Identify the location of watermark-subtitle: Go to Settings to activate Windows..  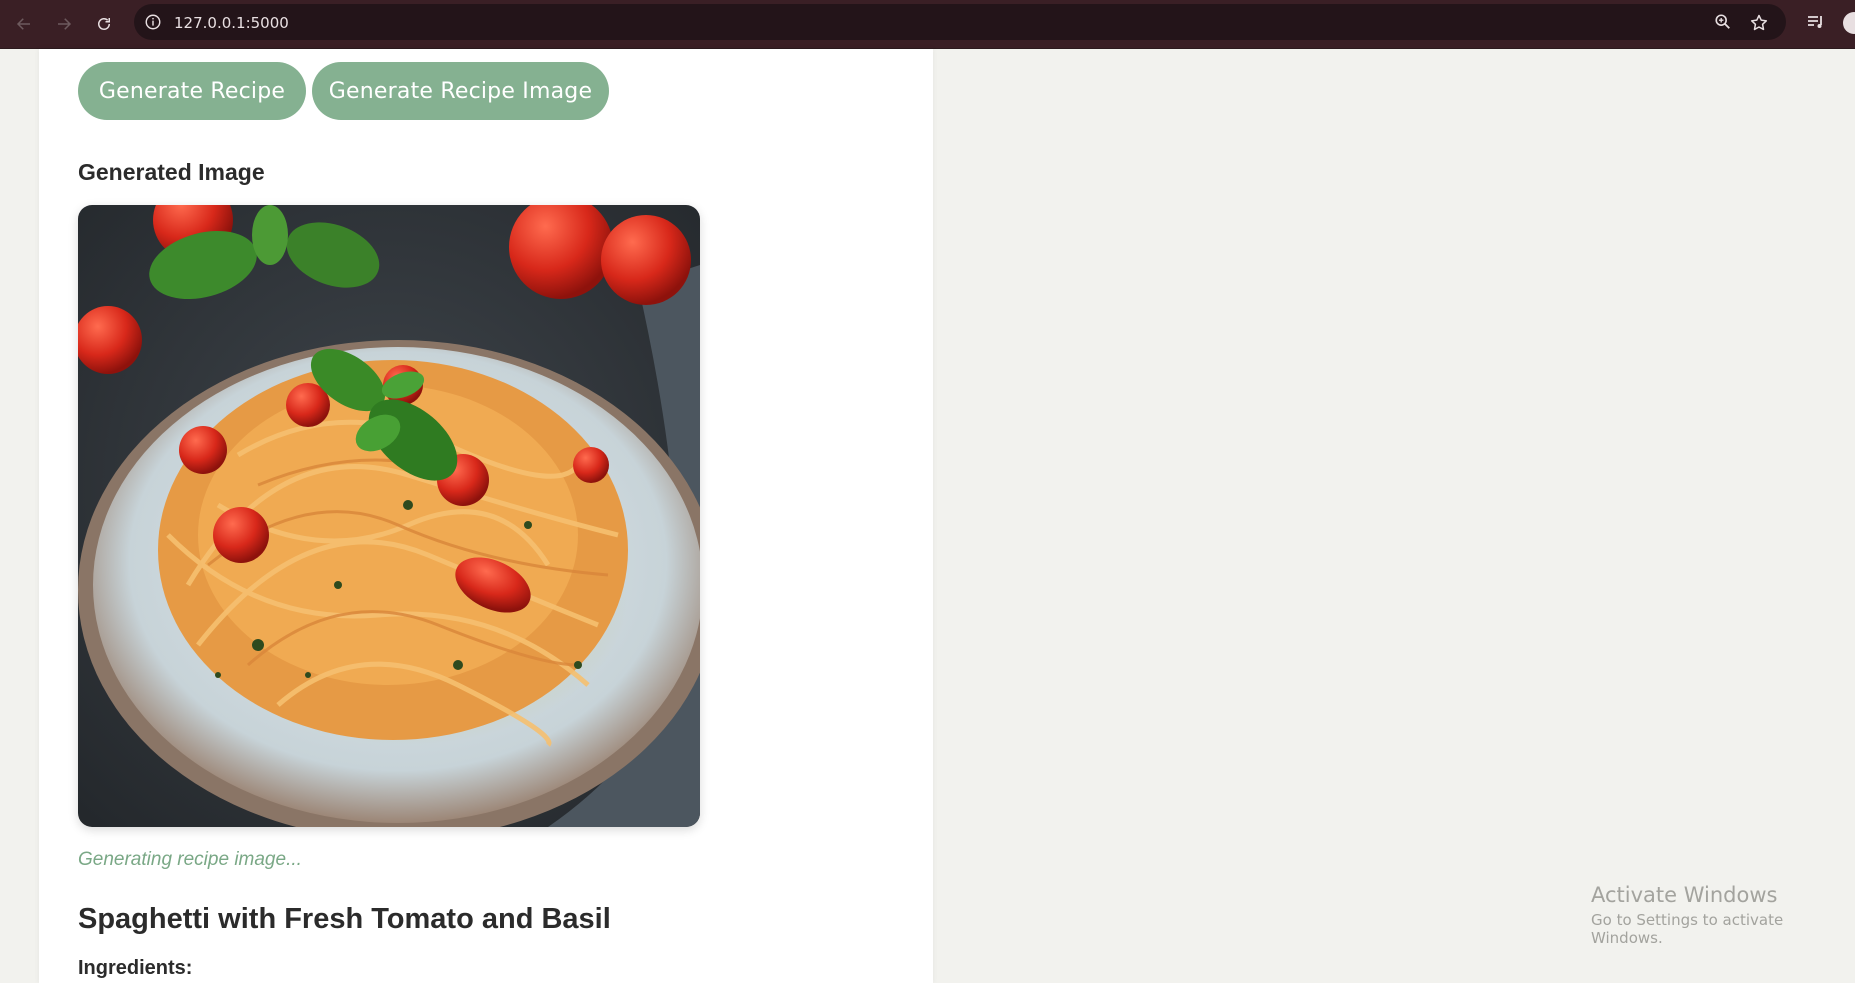
(1687, 929).